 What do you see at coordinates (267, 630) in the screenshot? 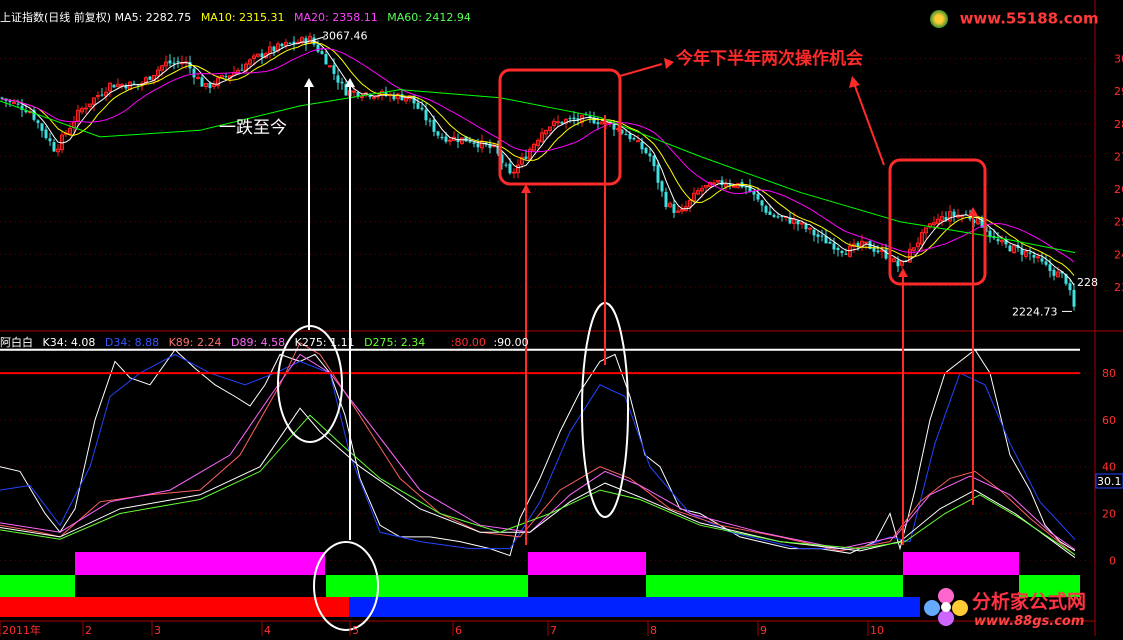
I see `x-tick-label: 4` at bounding box center [267, 630].